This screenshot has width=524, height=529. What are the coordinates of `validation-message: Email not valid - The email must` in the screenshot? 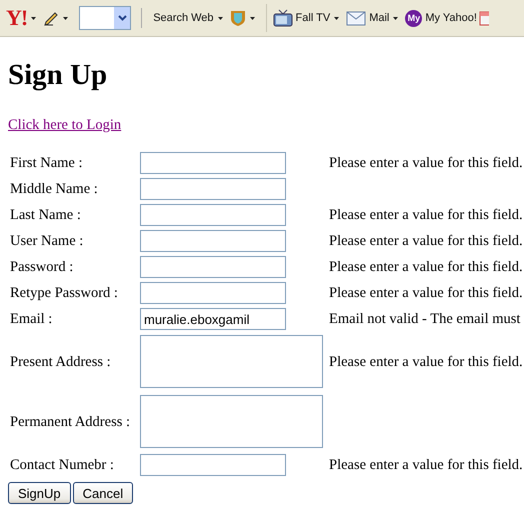 It's located at (425, 319).